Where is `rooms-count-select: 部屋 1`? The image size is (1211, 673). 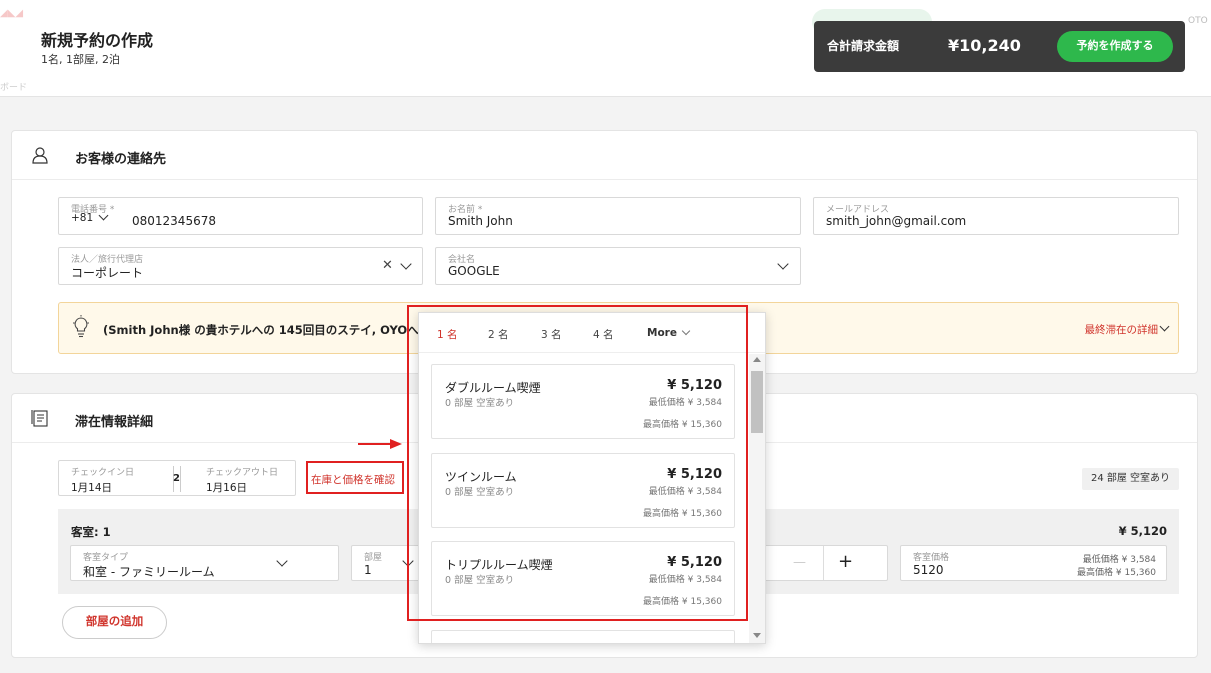
rooms-count-select: 部屋 1 is located at coordinates (386, 563).